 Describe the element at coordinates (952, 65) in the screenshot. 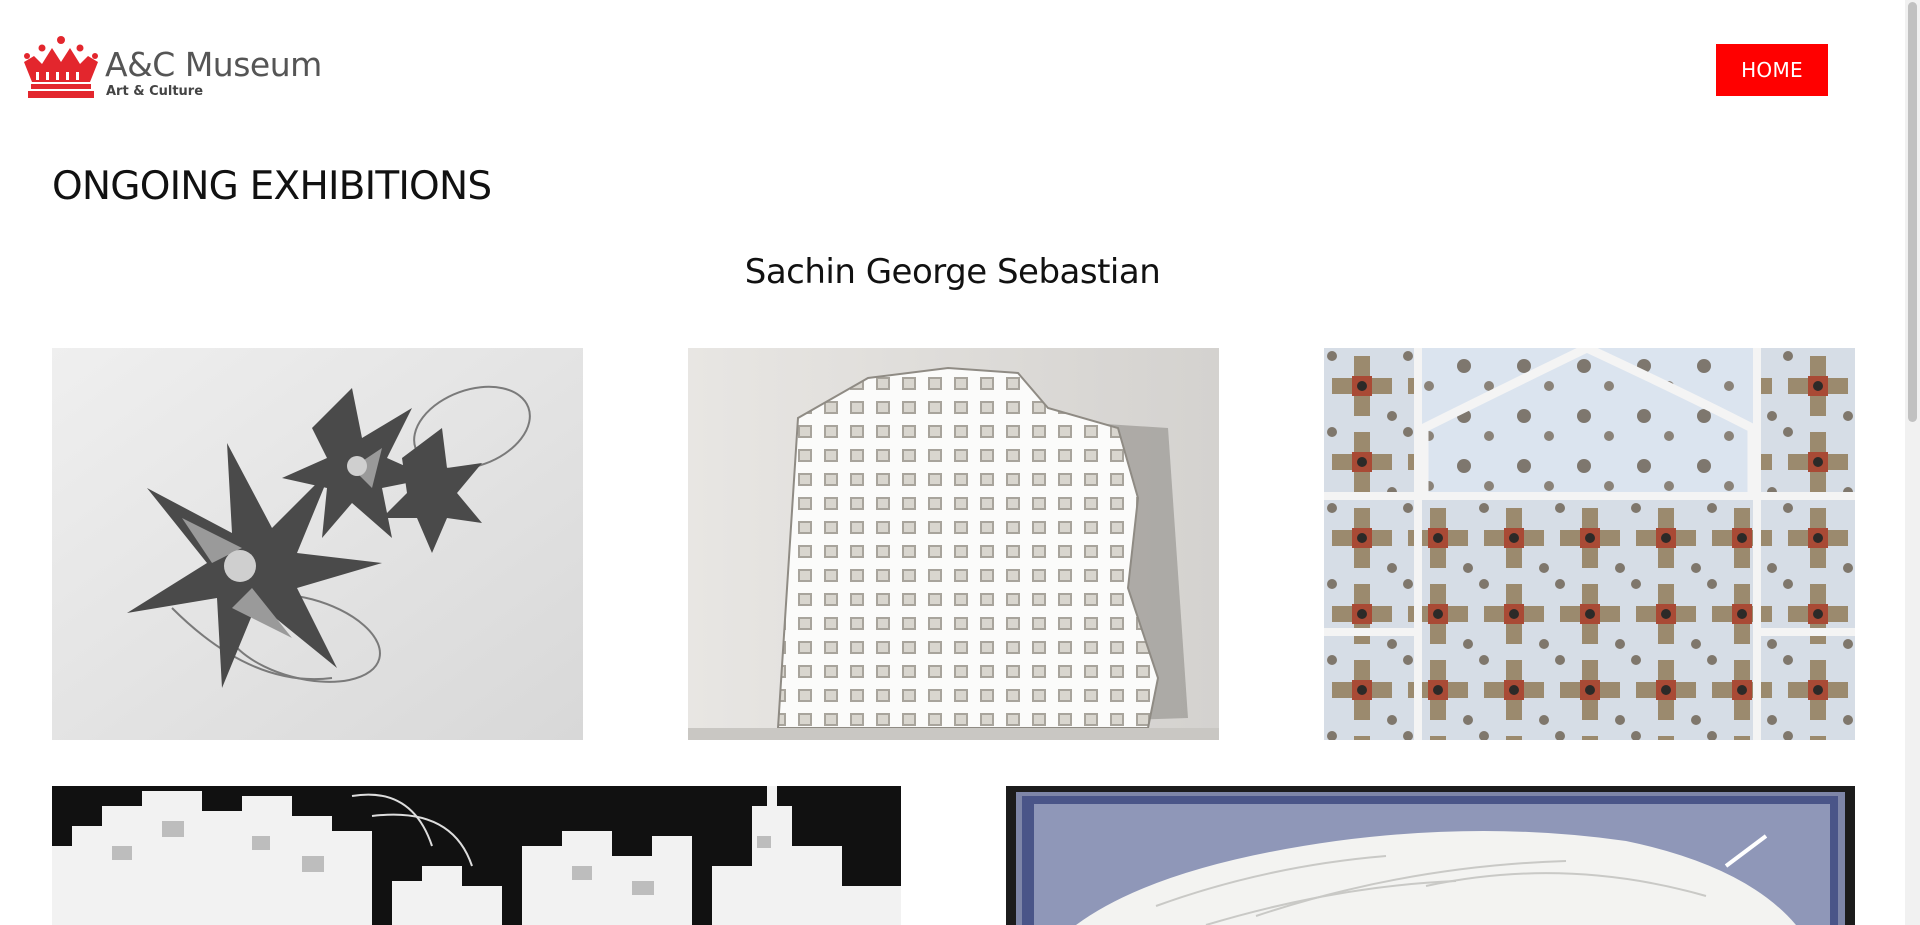

I see `site-header: A&C Museum Art & Culture HOME` at that location.